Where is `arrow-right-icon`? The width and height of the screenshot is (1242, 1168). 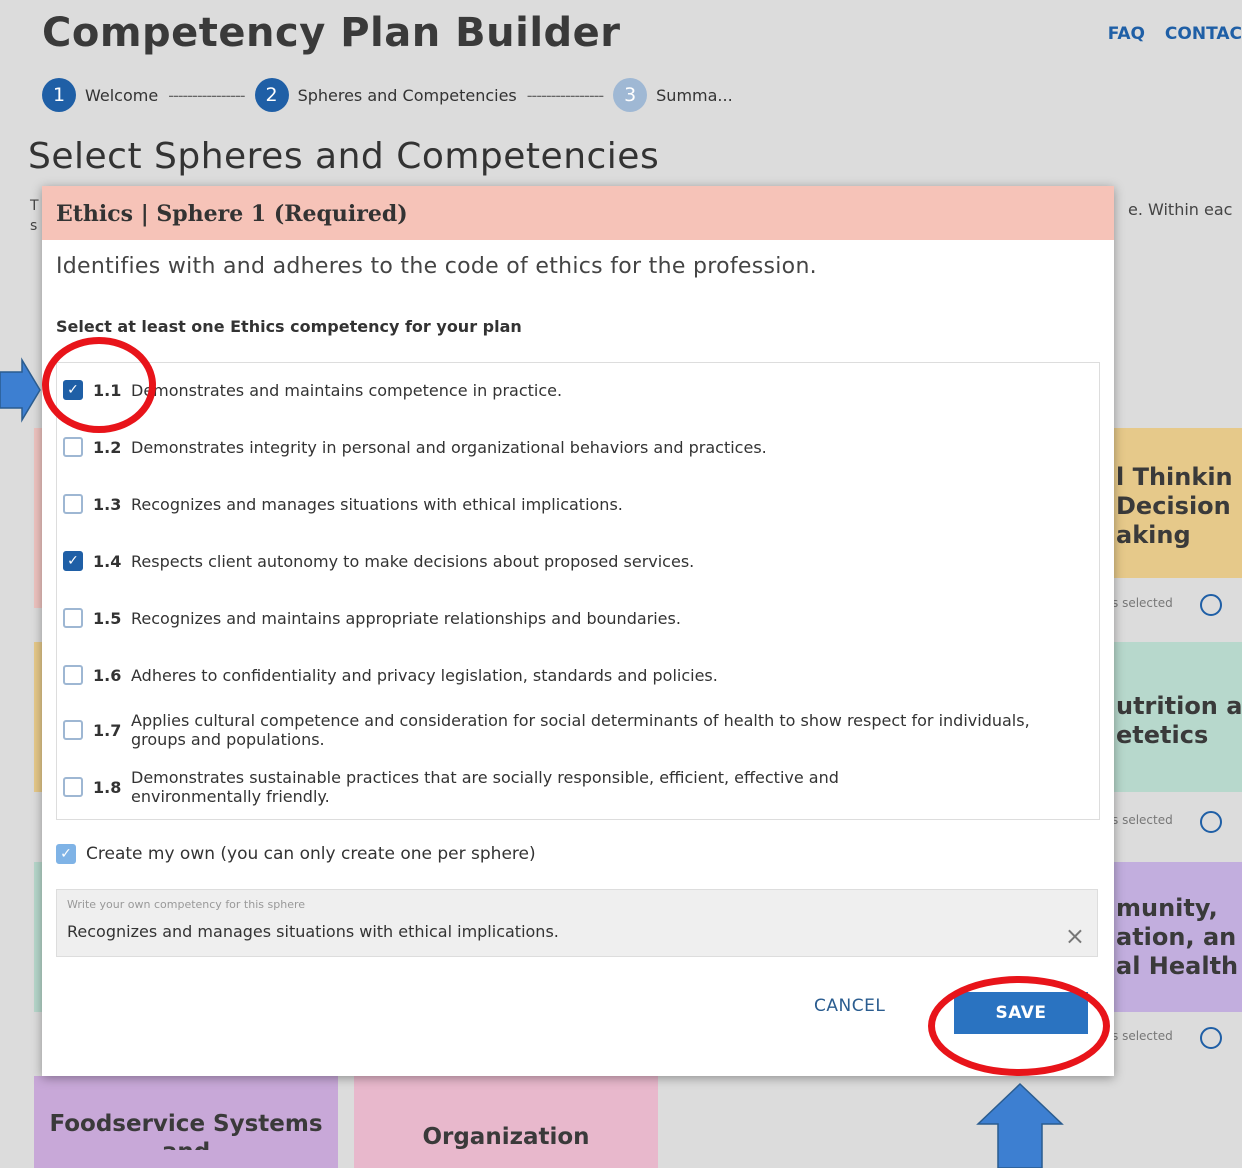
arrow-right-icon is located at coordinates (20, 390).